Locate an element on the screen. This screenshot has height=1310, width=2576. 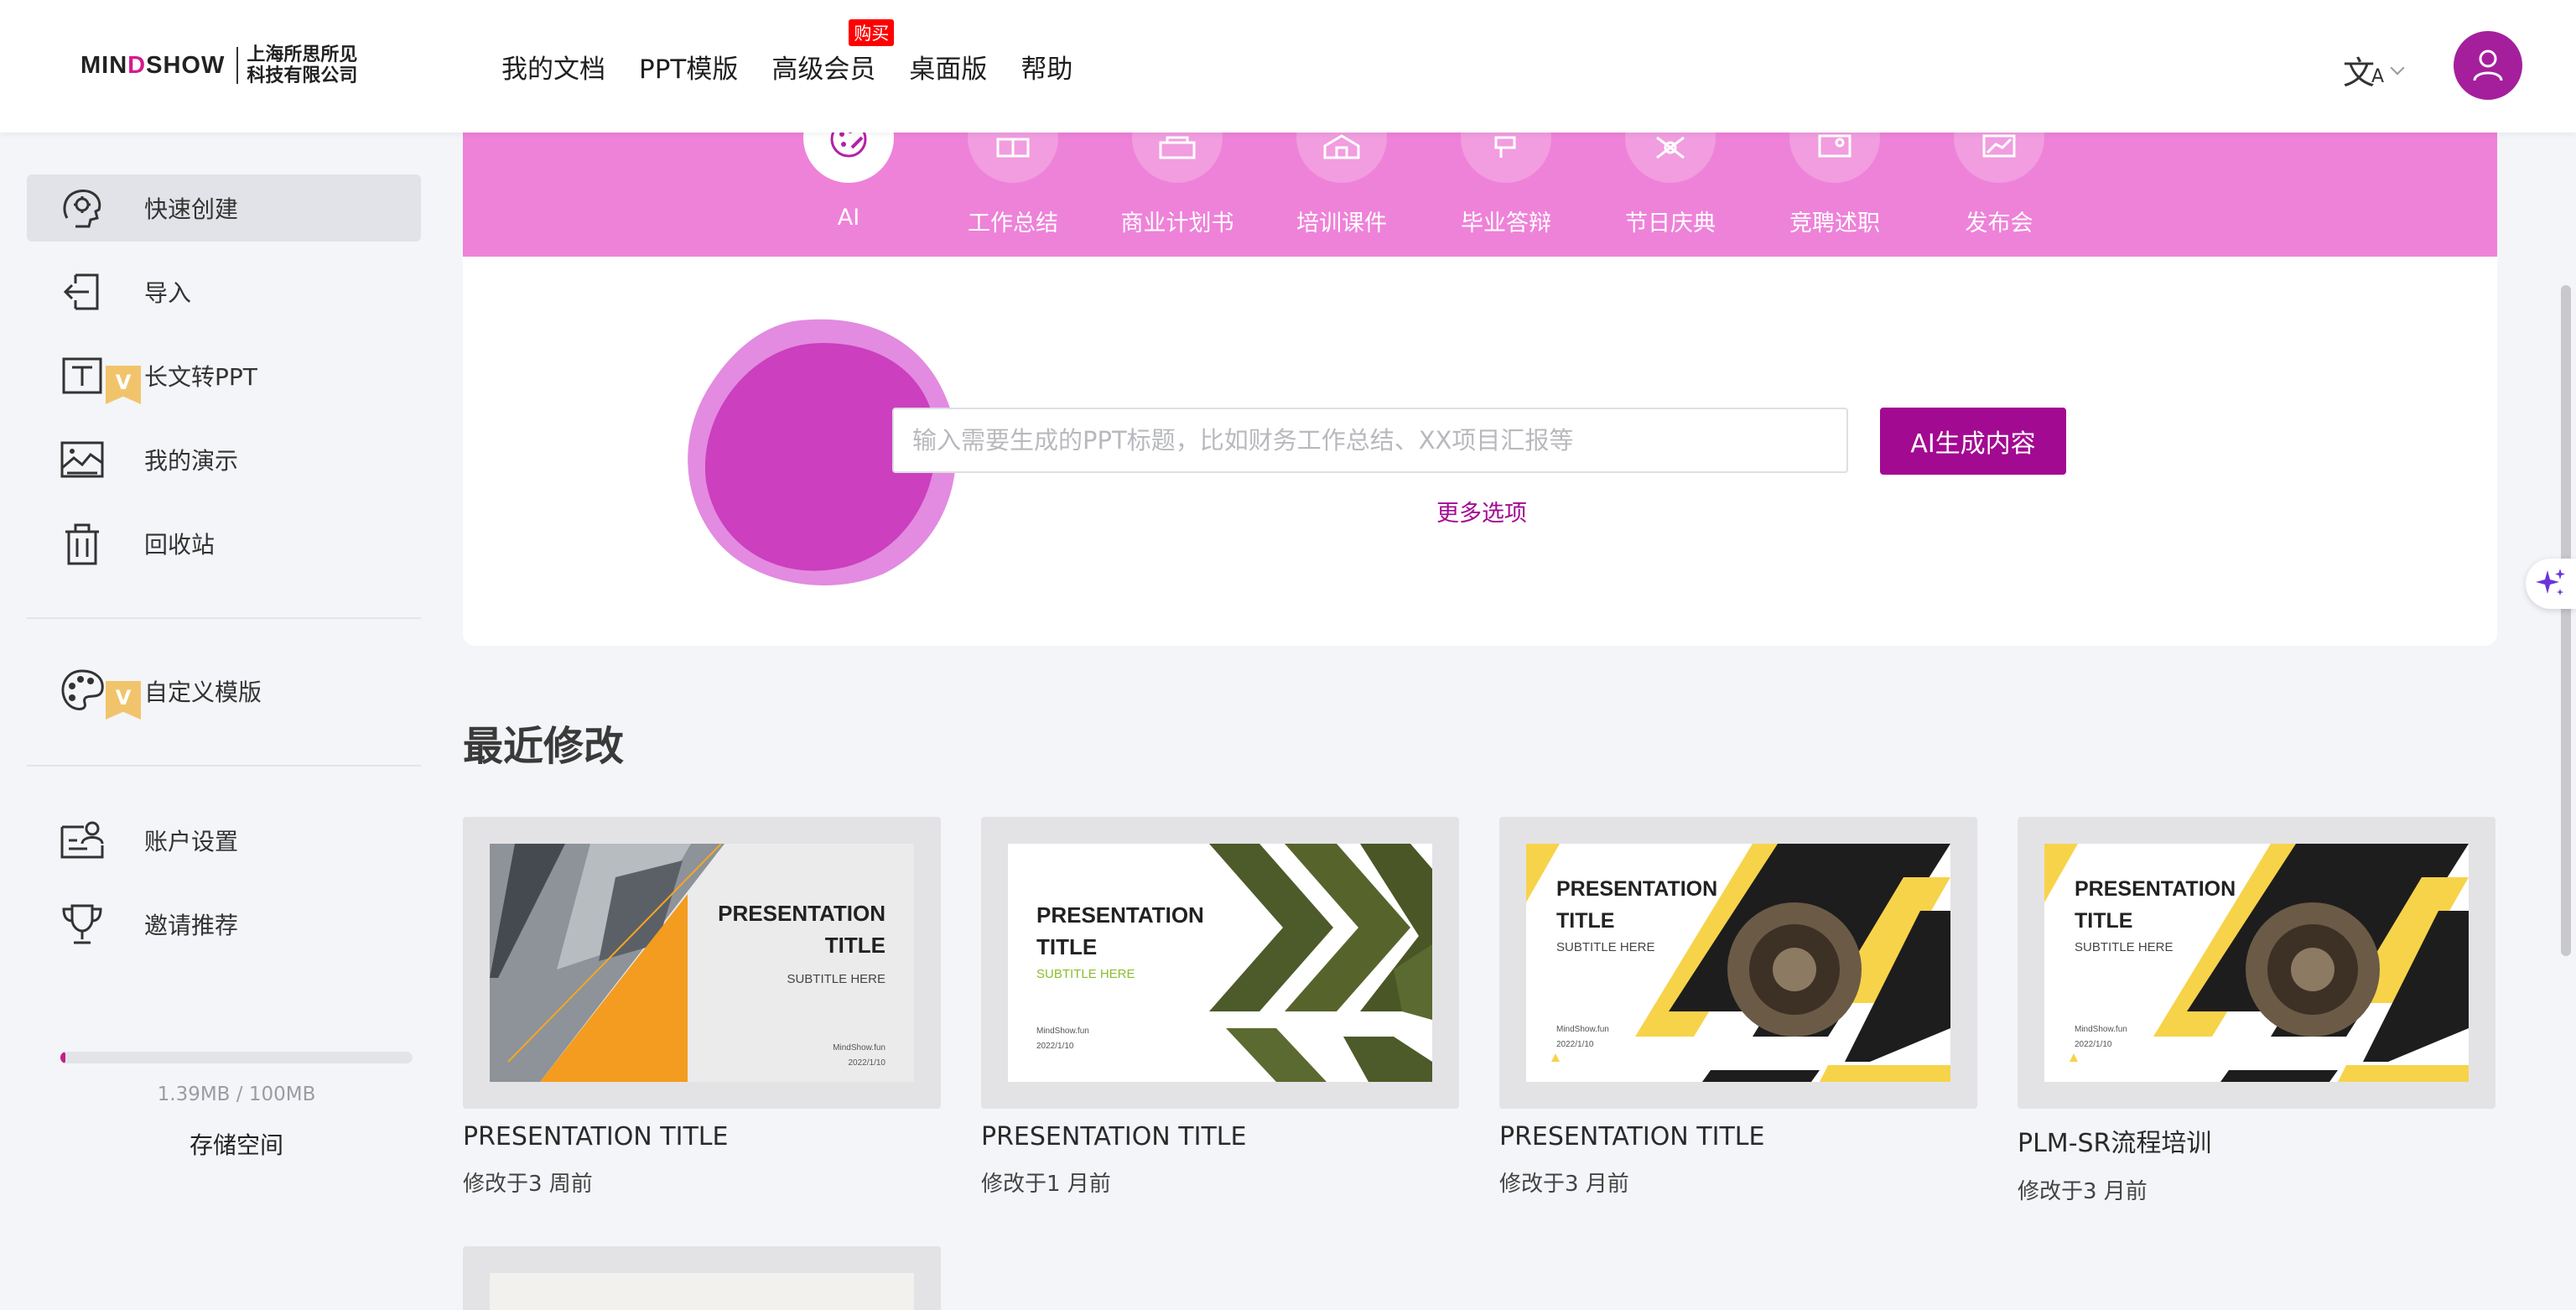
language-switch: 文 A is located at coordinates (2374, 70).